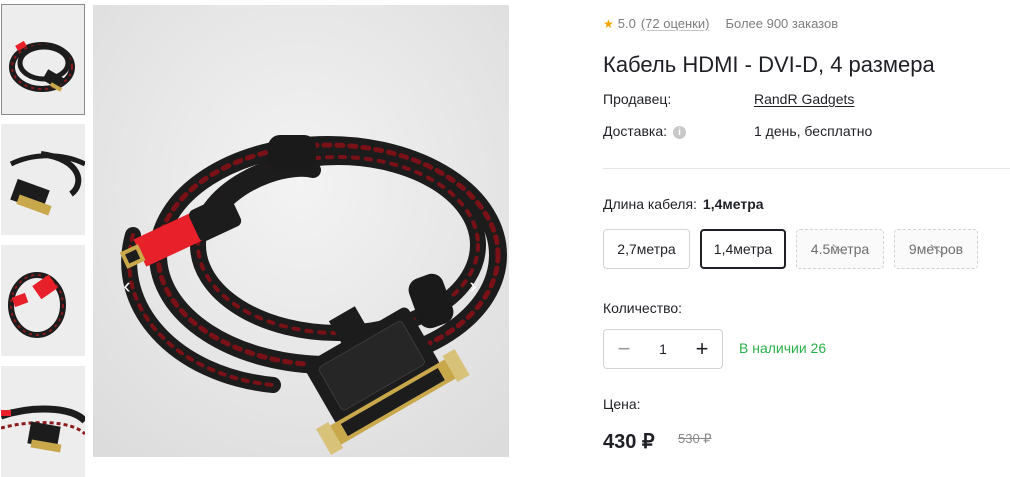  What do you see at coordinates (624, 349) in the screenshot?
I see `minus-icon: −` at bounding box center [624, 349].